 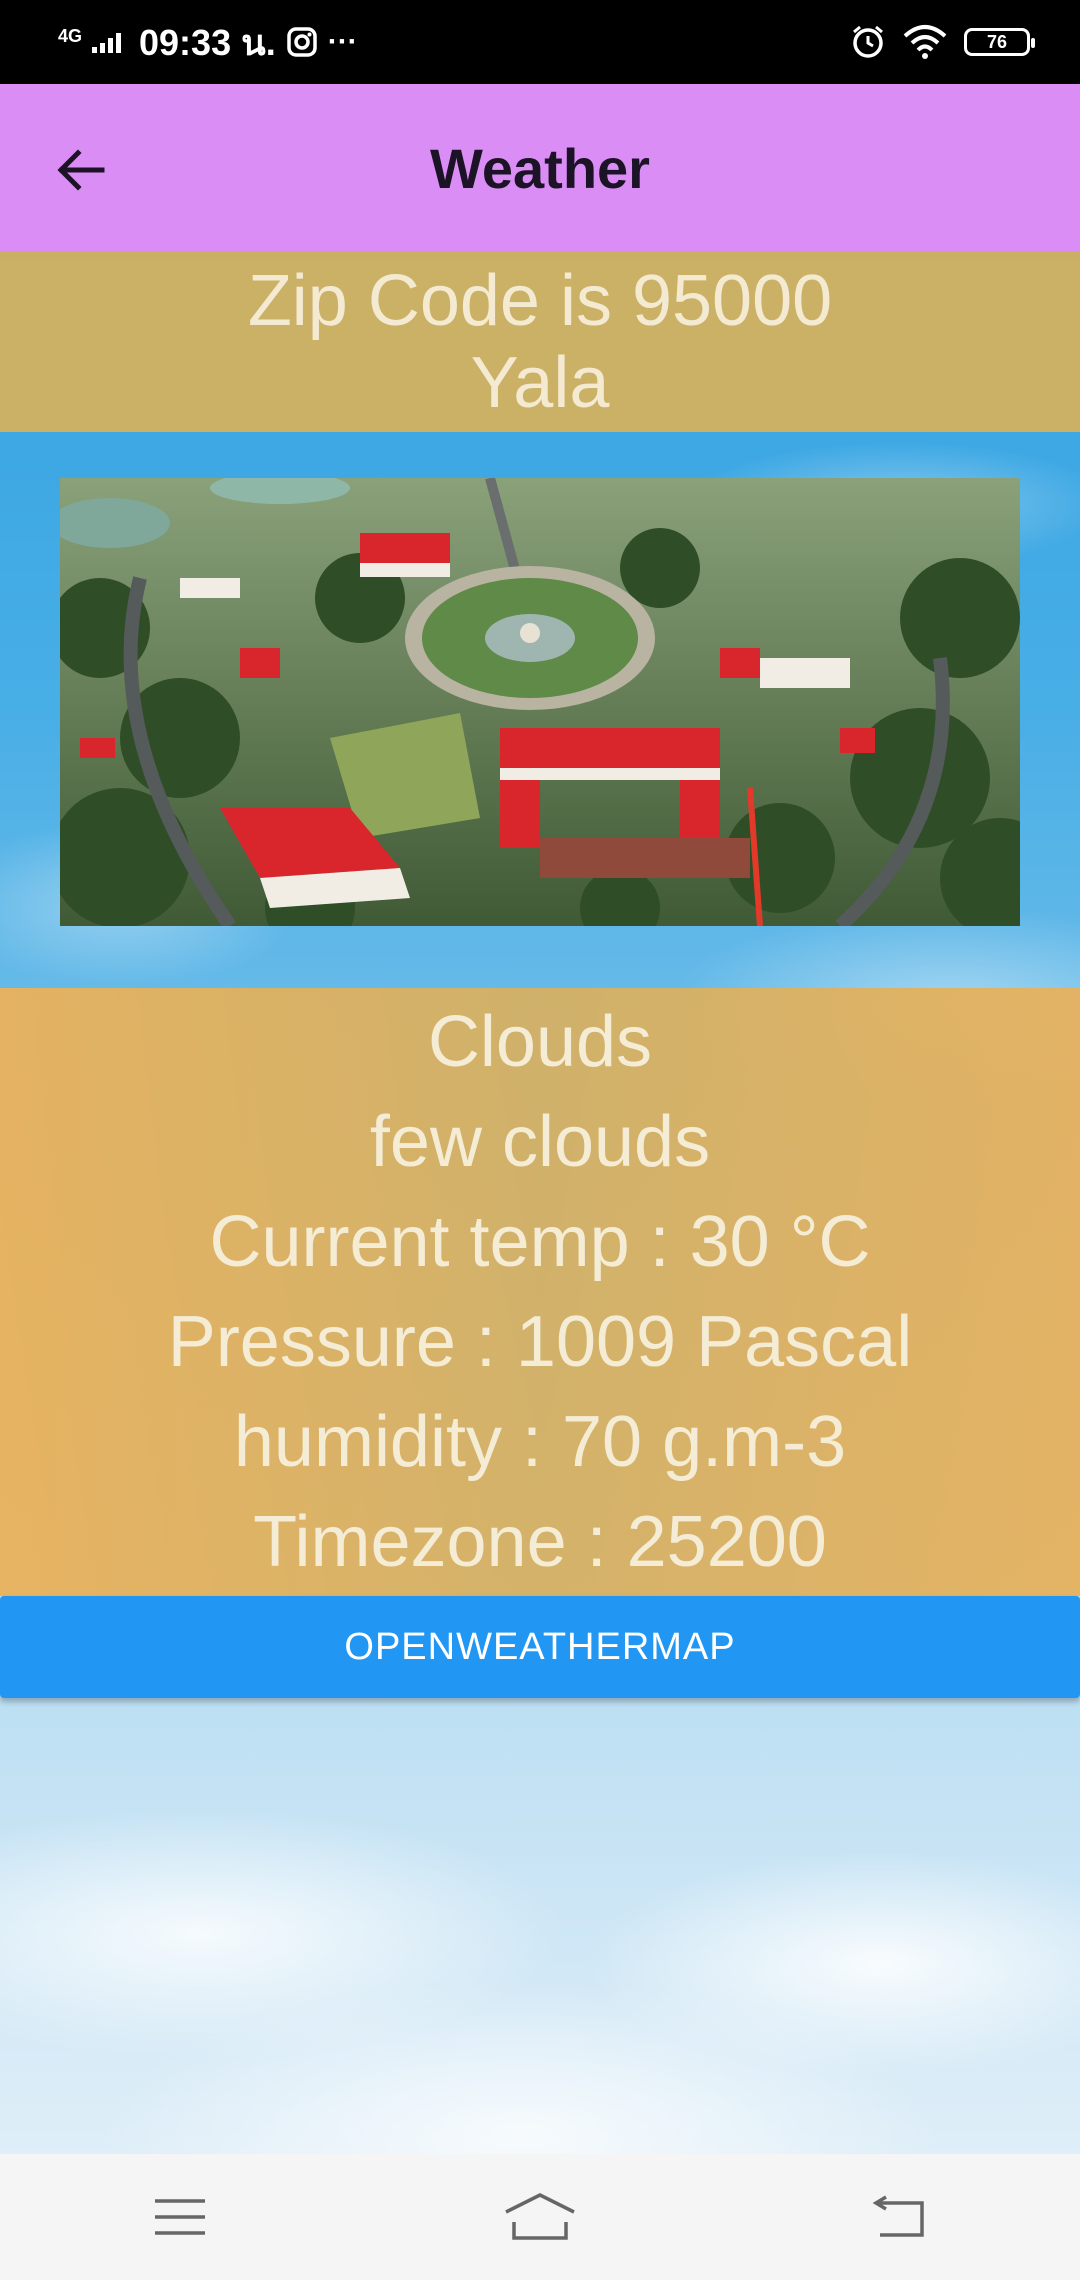 I want to click on alarm-icon, so click(x=868, y=41).